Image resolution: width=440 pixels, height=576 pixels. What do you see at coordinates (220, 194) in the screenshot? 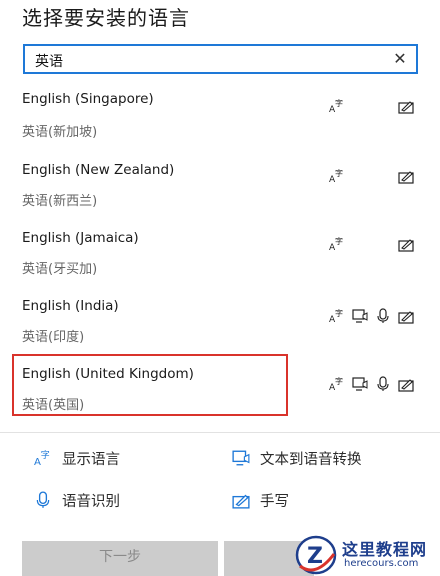
I see `list-item: English (New Zealand) 英语(新西兰) A字` at bounding box center [220, 194].